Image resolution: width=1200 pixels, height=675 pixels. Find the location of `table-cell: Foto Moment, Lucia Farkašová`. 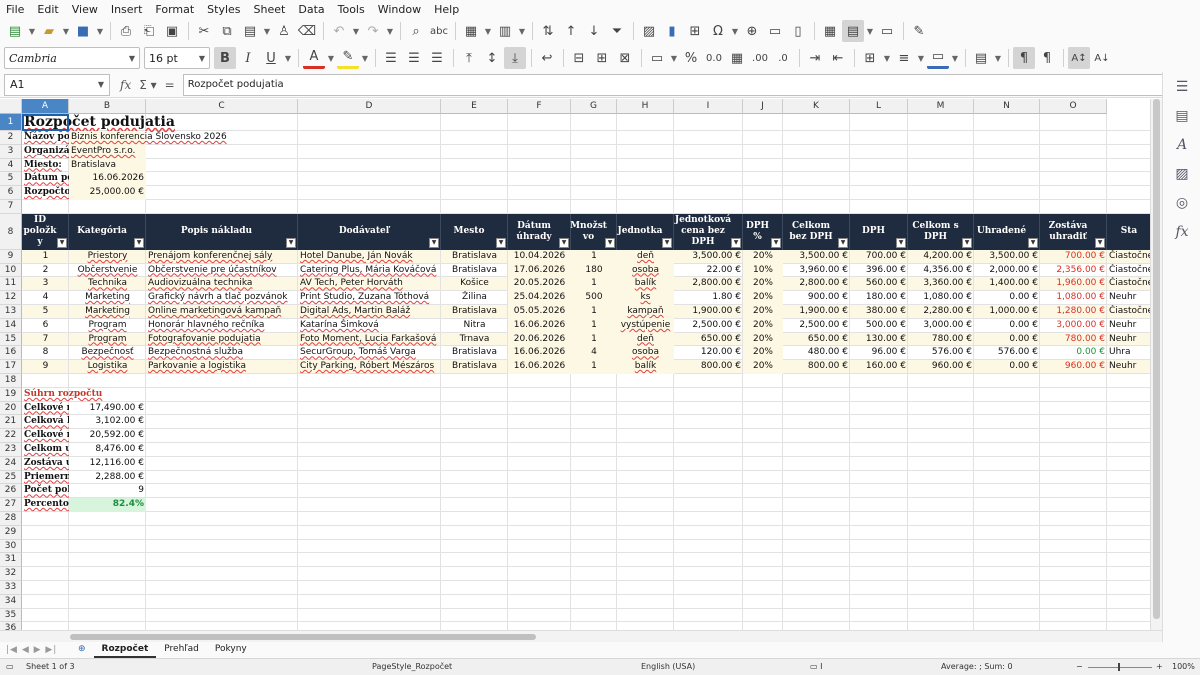

table-cell: Foto Moment, Lucia Farkašová is located at coordinates (369, 340).